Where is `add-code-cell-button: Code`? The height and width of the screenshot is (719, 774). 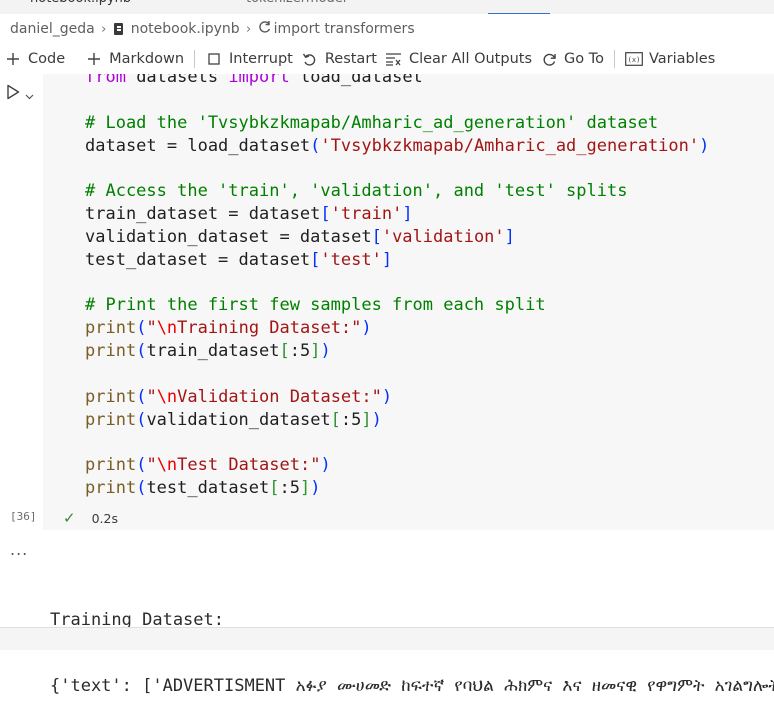
add-code-cell-button: Code is located at coordinates (34, 59).